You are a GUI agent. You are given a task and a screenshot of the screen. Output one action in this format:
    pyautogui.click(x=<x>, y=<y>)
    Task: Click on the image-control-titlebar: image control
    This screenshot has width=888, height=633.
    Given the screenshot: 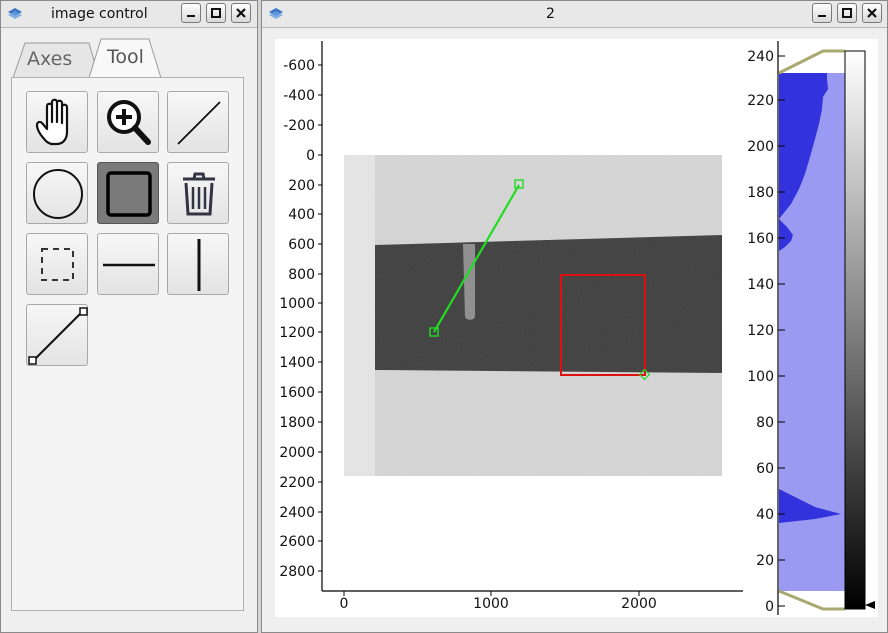 What is the action you would take?
    pyautogui.click(x=129, y=14)
    